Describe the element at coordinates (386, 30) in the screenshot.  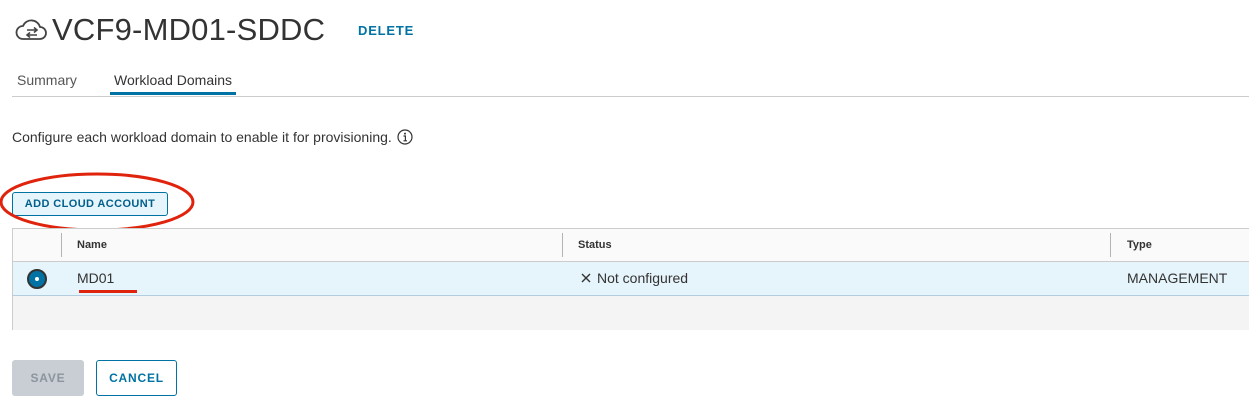
I see `delete-button: DELETE` at that location.